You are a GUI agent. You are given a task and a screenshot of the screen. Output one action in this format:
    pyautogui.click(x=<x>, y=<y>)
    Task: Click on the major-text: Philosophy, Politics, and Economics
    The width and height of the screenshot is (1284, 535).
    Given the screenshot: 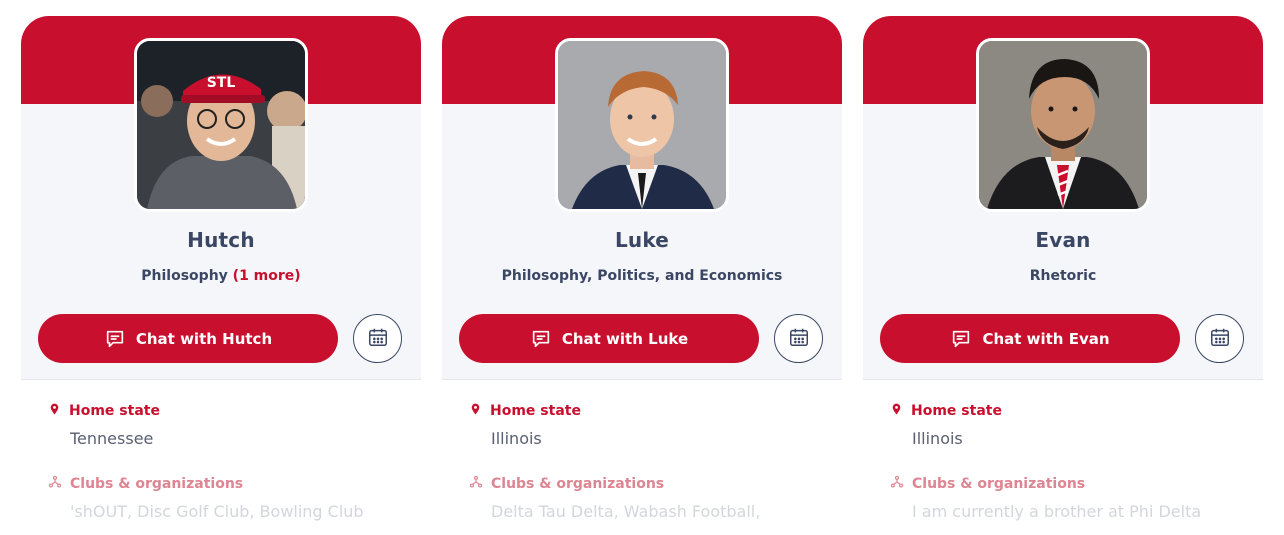 What is the action you would take?
    pyautogui.click(x=642, y=276)
    